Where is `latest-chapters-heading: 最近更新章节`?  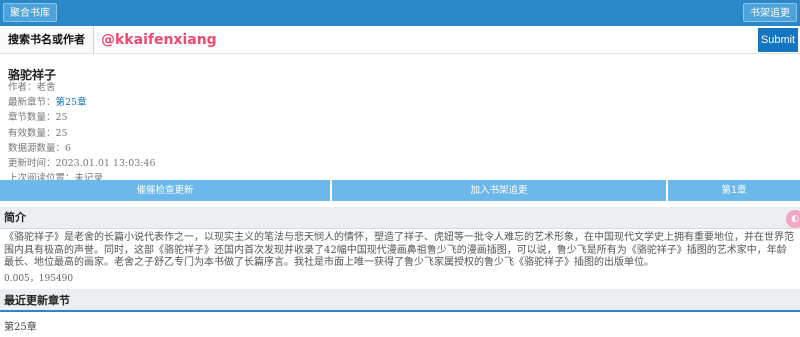 latest-chapters-heading: 最近更新章节 is located at coordinates (400, 300).